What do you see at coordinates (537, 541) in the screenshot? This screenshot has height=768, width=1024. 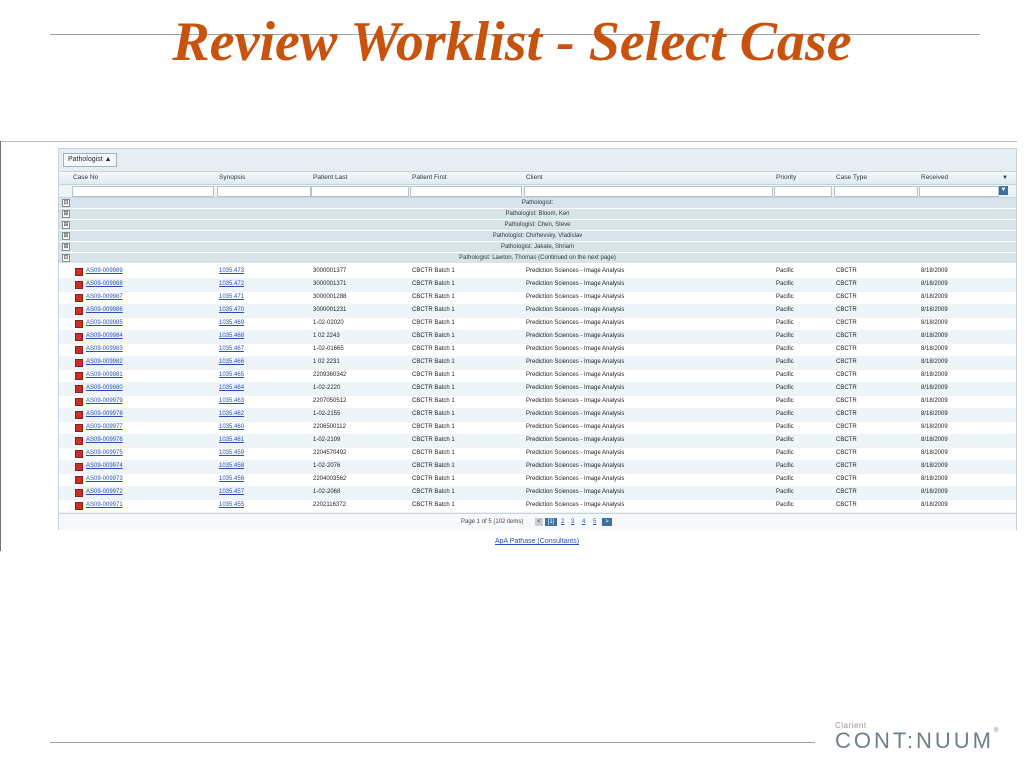 I see `footer-link: ApA Pathase (Consultants)` at bounding box center [537, 541].